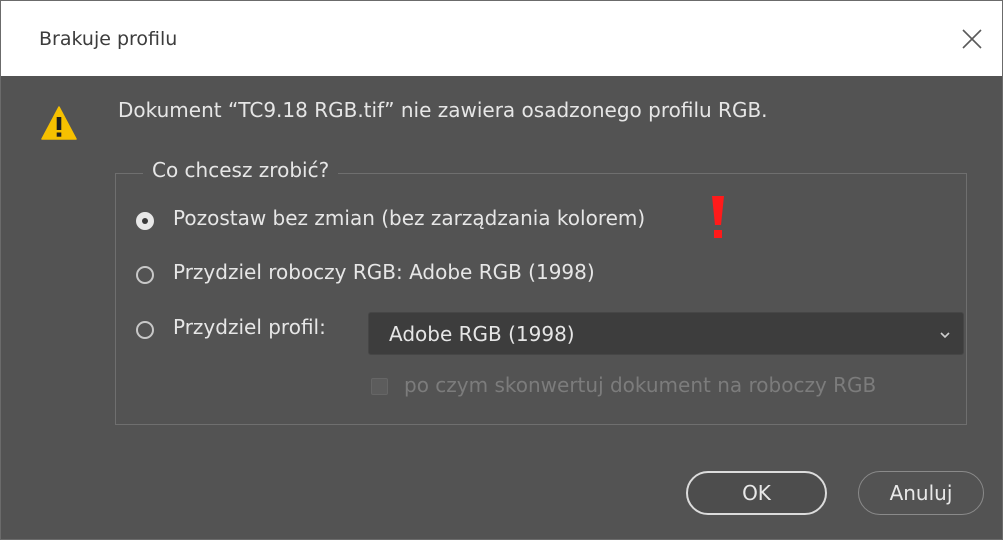 The height and width of the screenshot is (541, 1004). I want to click on ok-button: OK, so click(756, 493).